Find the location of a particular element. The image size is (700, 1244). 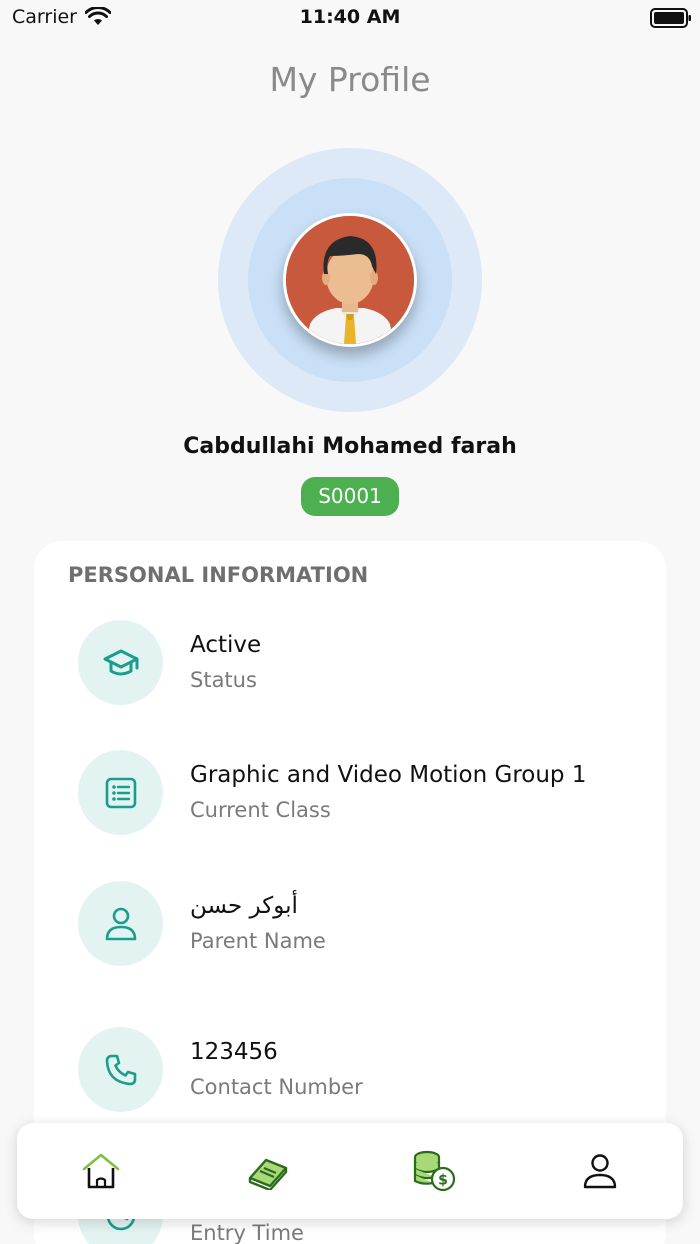

nav-item-fees: $ is located at coordinates (434, 1171).